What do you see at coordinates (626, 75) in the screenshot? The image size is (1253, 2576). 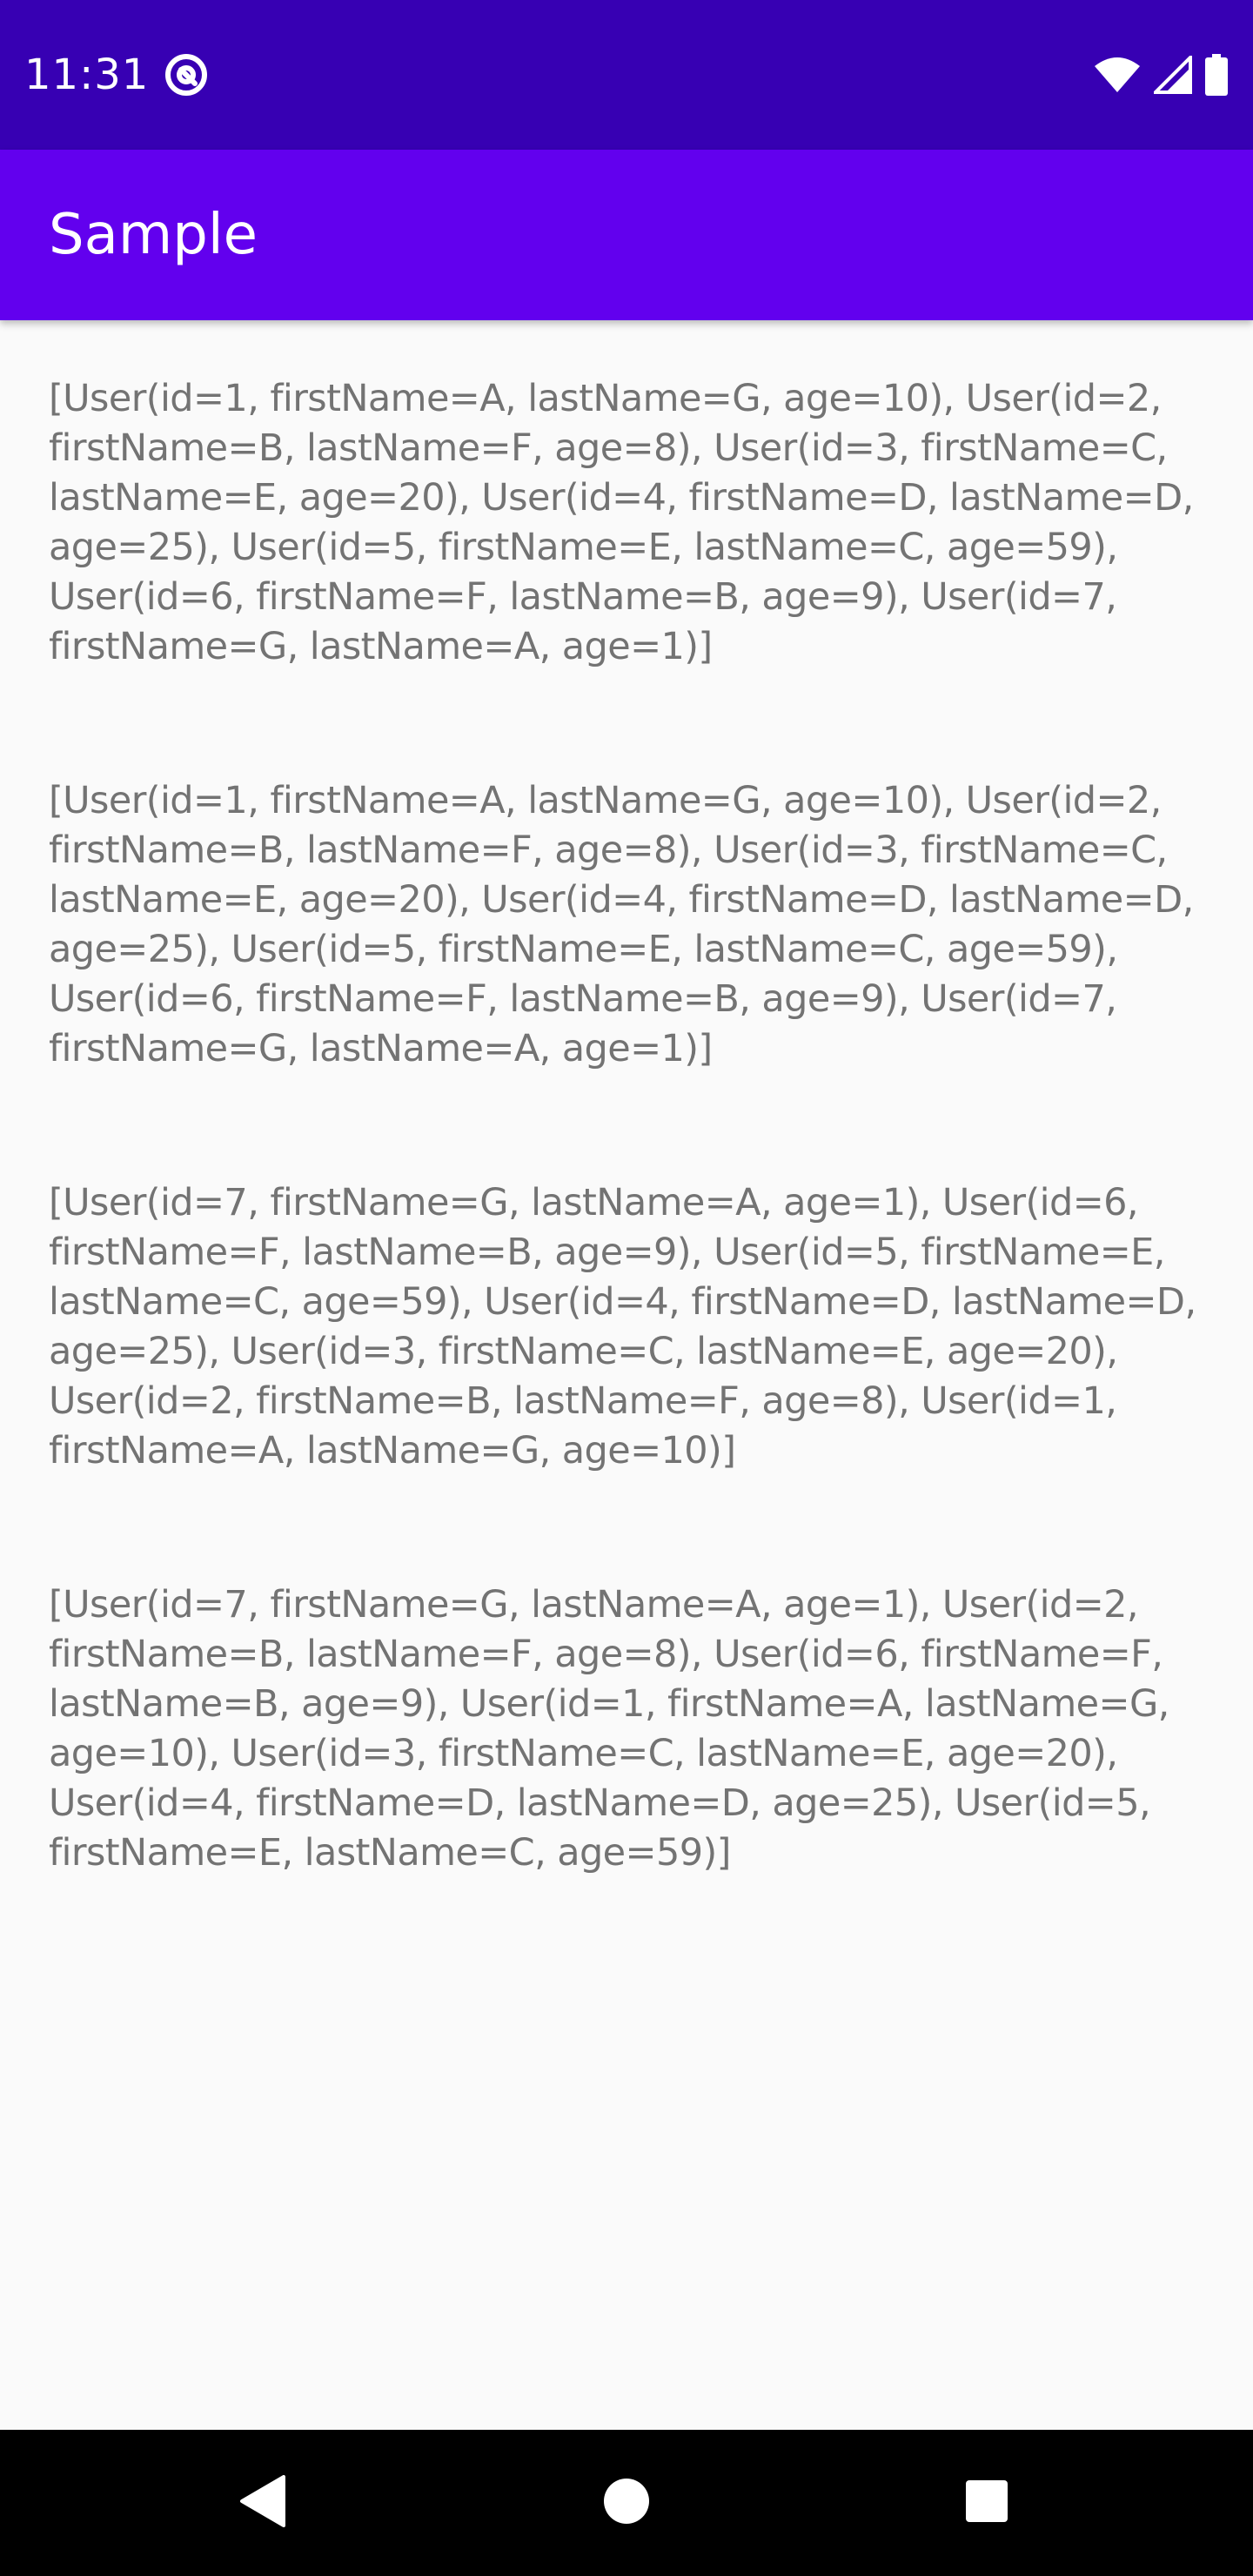 I see `status-bar: 11:31` at bounding box center [626, 75].